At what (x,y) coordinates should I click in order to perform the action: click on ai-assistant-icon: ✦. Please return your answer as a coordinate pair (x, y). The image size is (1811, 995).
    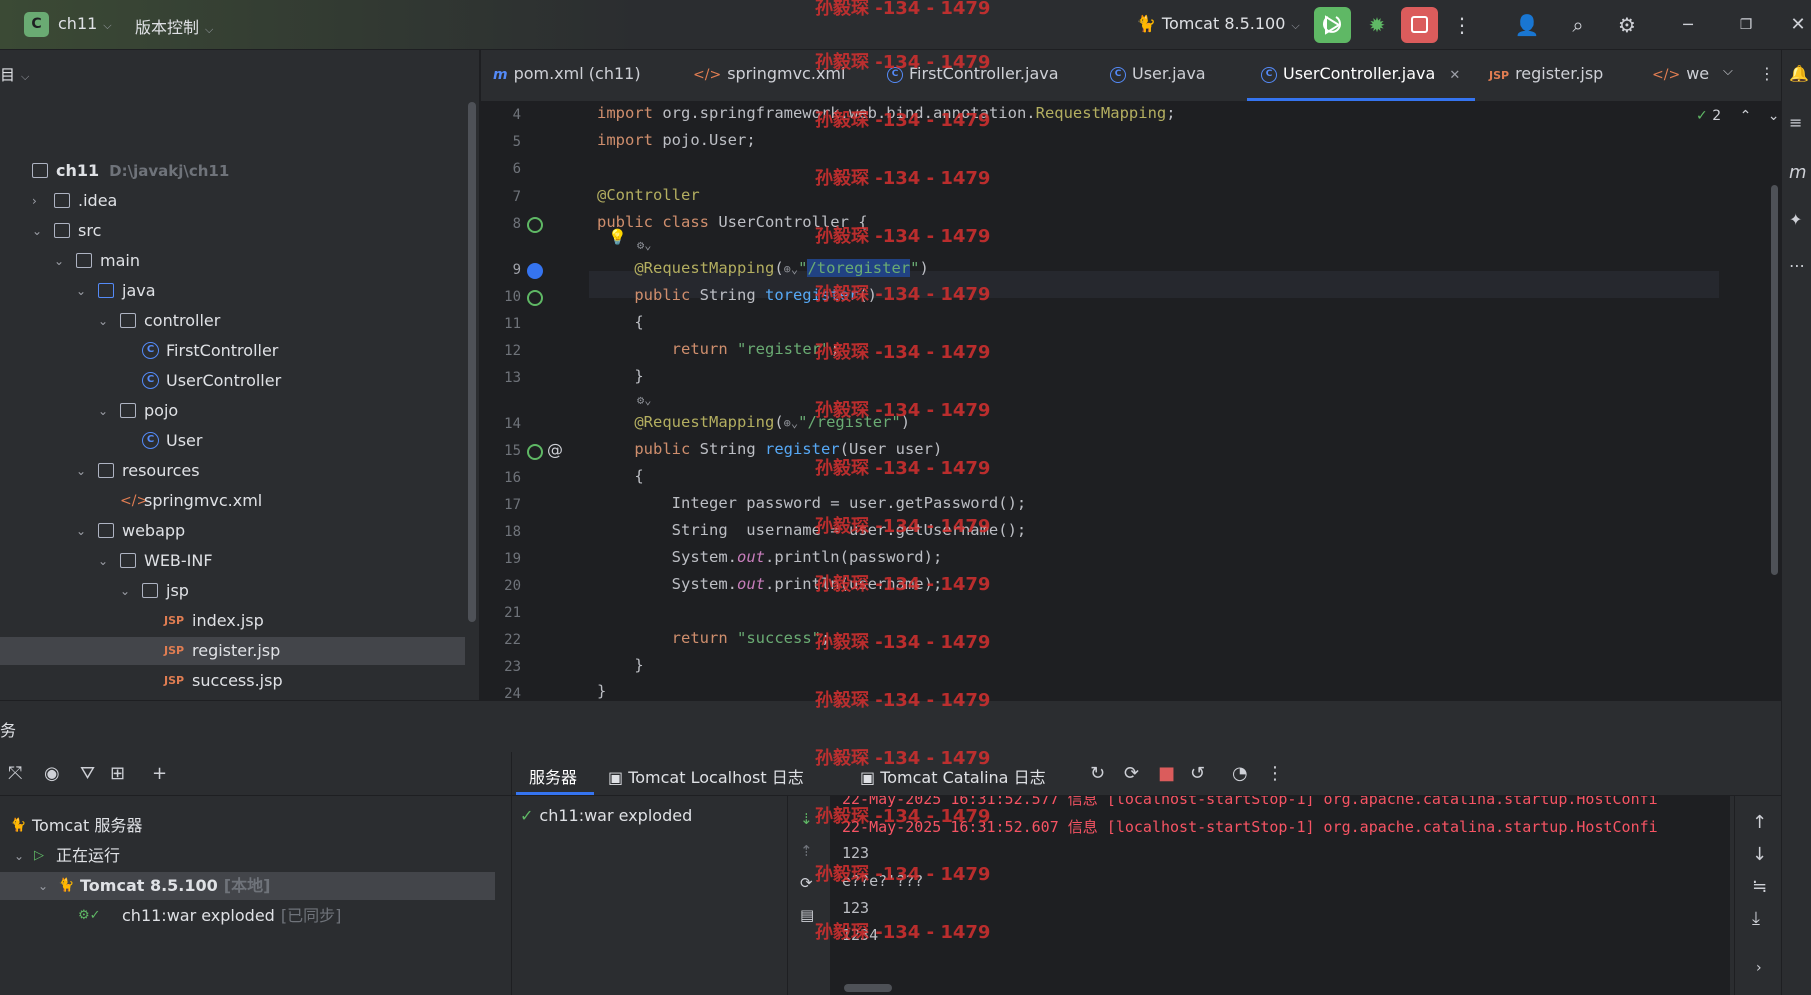
    Looking at the image, I should click on (1795, 219).